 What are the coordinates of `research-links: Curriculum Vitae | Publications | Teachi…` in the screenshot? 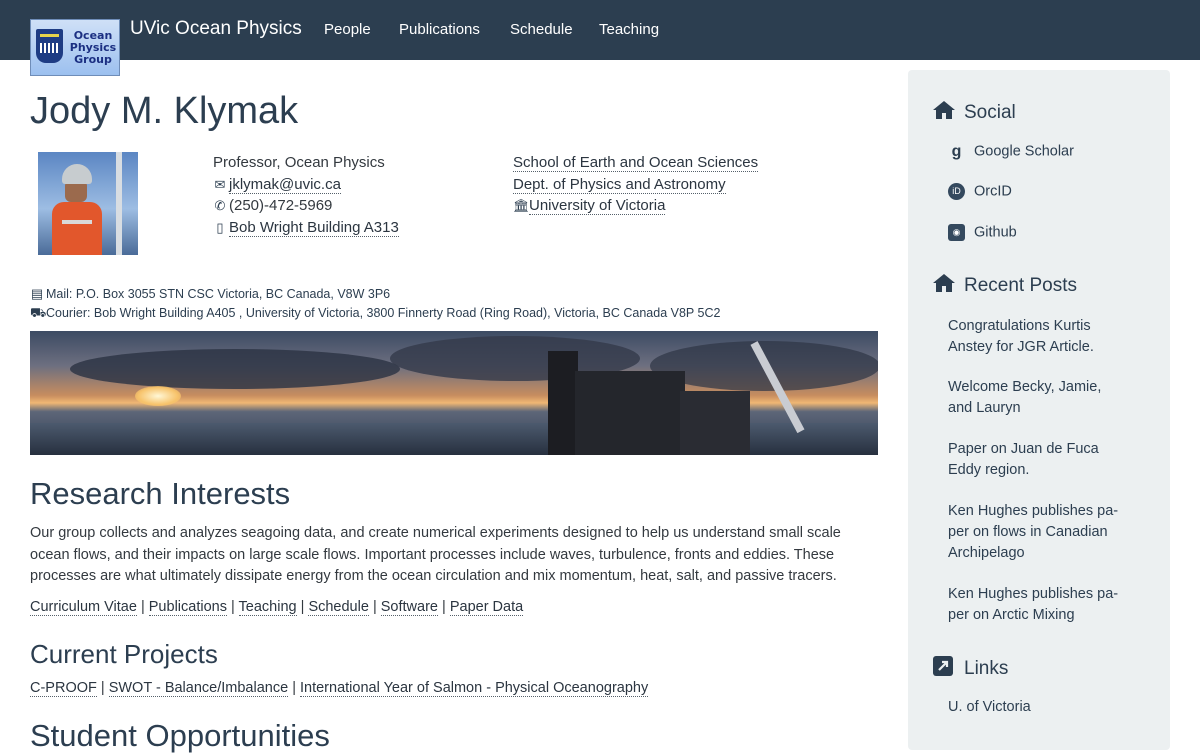 It's located at (277, 607).